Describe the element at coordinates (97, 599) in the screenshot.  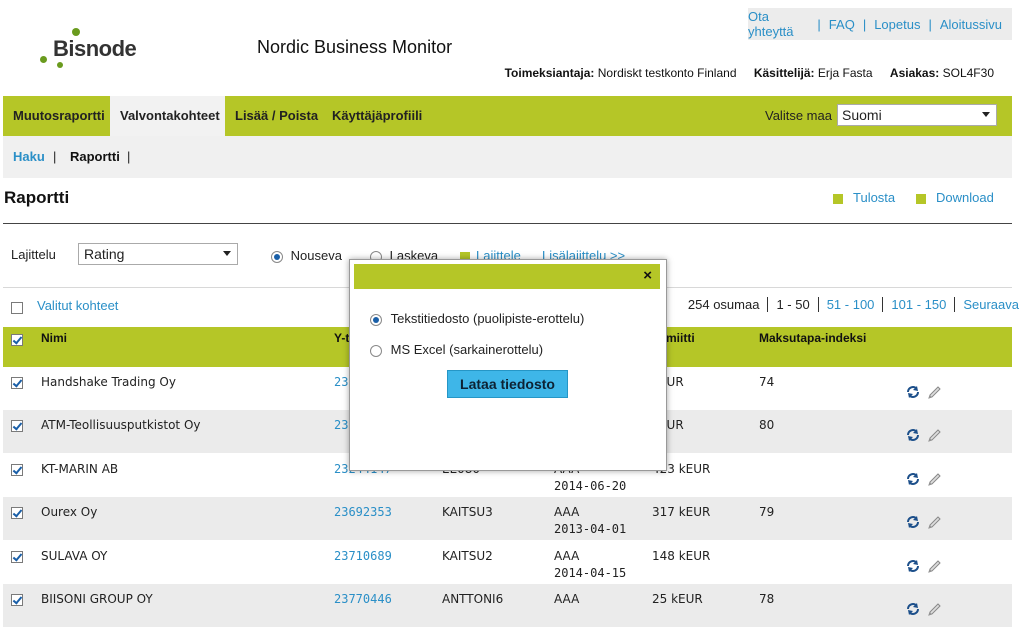
I see `company-name: BIISONI GROUP OY` at that location.